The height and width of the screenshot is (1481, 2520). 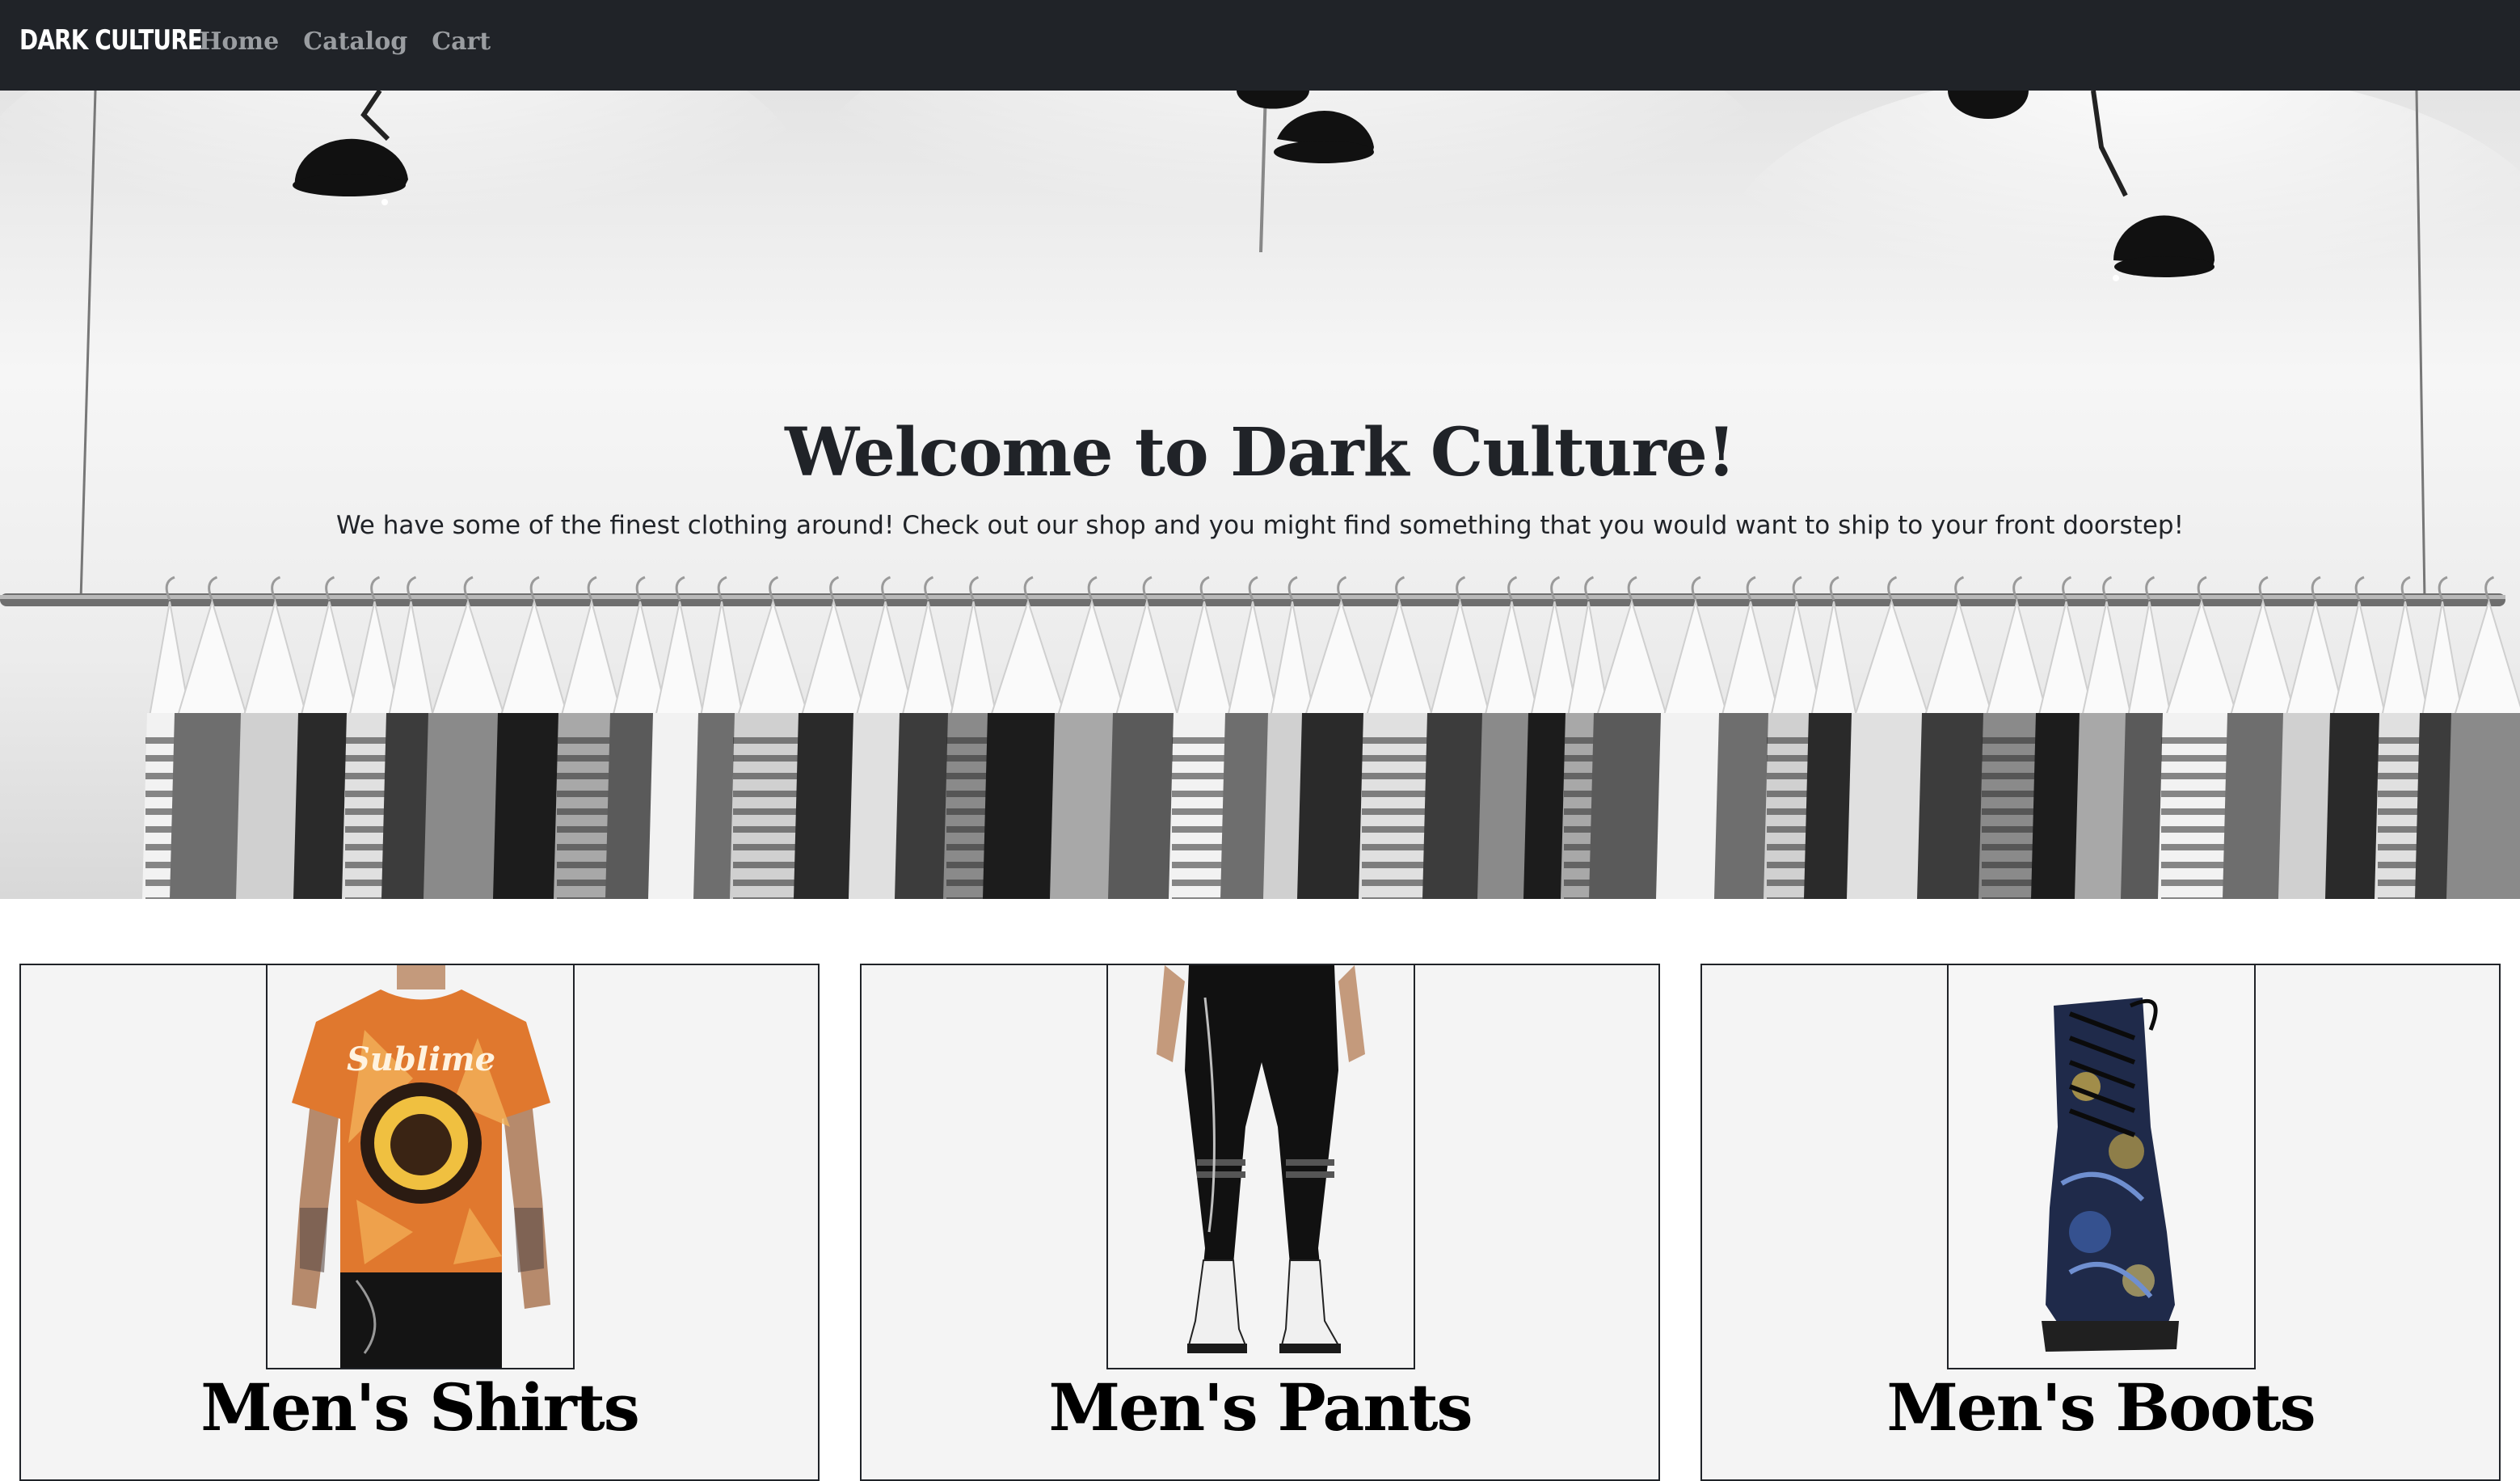 I want to click on category-image-pants, so click(x=1260, y=1166).